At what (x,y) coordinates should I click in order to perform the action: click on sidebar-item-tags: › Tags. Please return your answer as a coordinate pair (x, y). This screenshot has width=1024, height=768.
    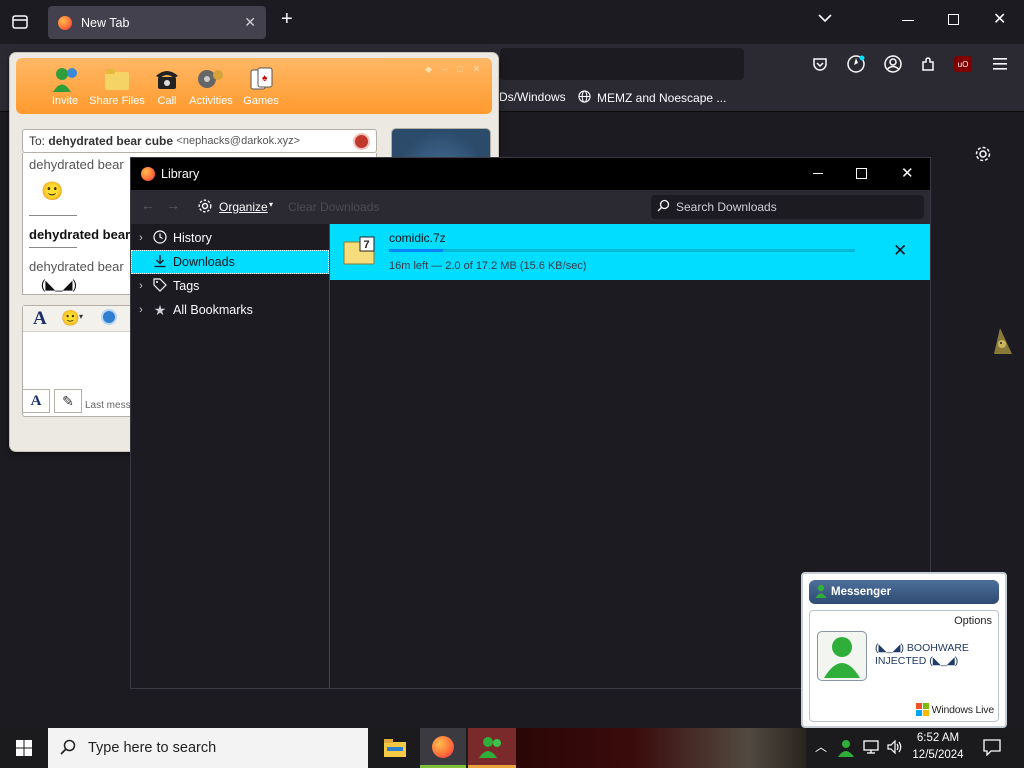
    Looking at the image, I should click on (230, 286).